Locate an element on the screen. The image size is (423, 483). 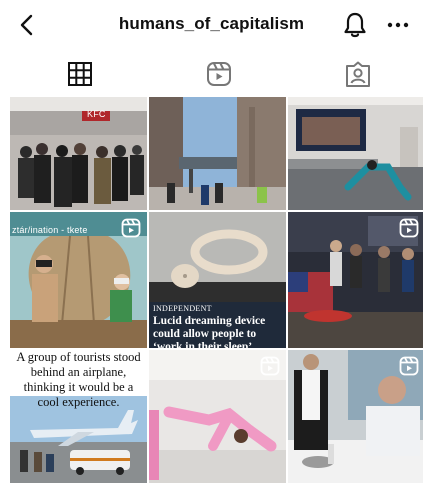
post-image-office-stretch is located at coordinates (355, 153).